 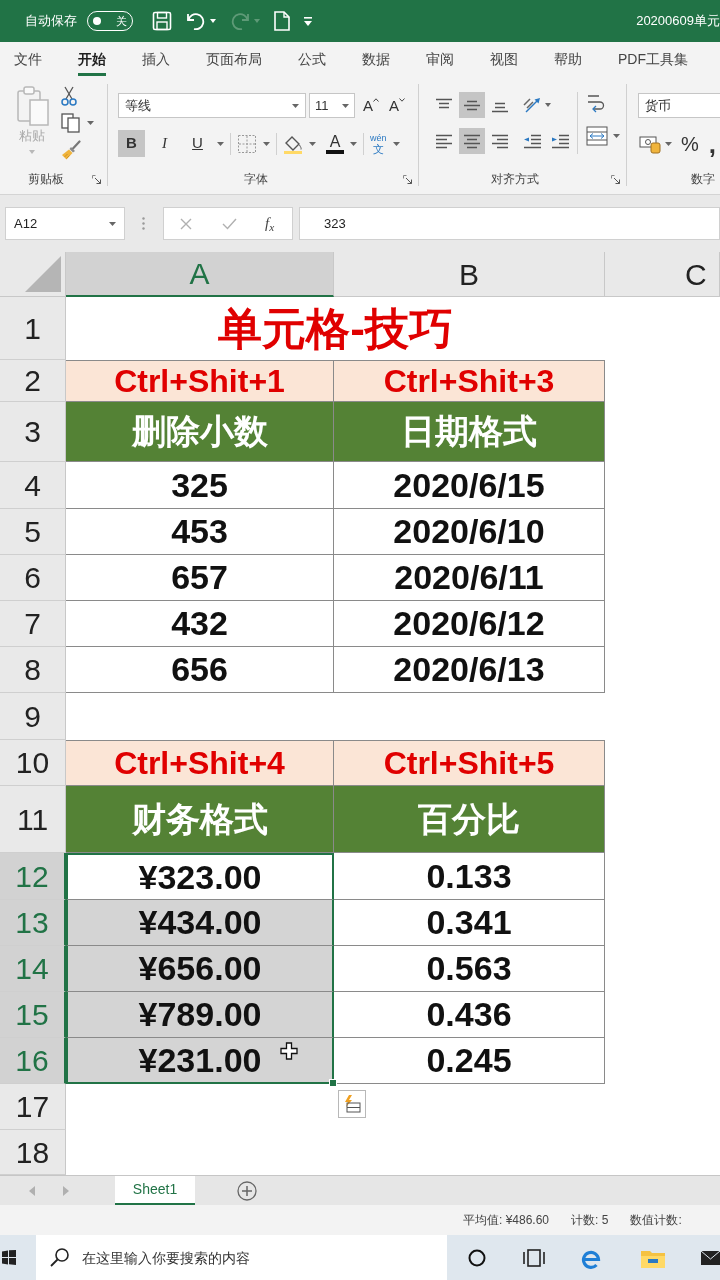 I want to click on undo-icon, so click(x=196, y=21).